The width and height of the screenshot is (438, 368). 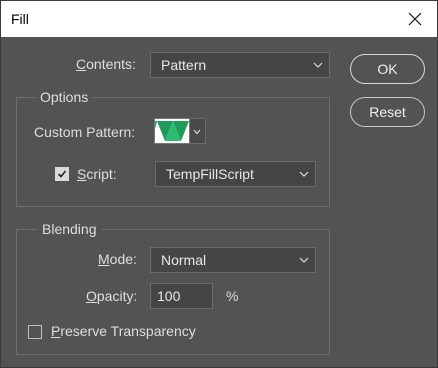 I want to click on preserve-transparency-checkbox, so click(x=35, y=332).